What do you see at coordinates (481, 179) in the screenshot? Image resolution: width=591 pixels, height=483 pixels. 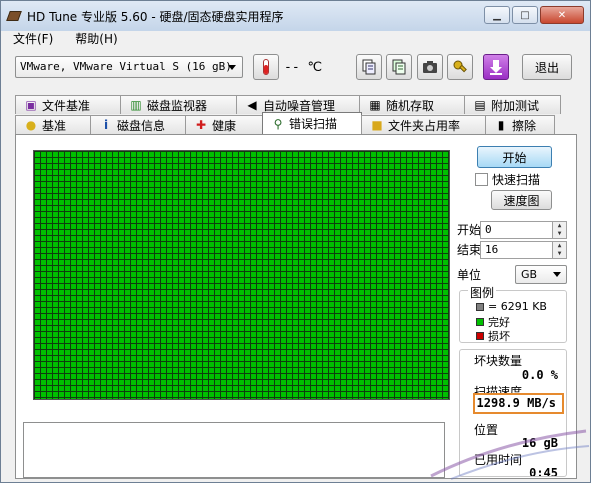 I see `quick-scan-checkbox` at bounding box center [481, 179].